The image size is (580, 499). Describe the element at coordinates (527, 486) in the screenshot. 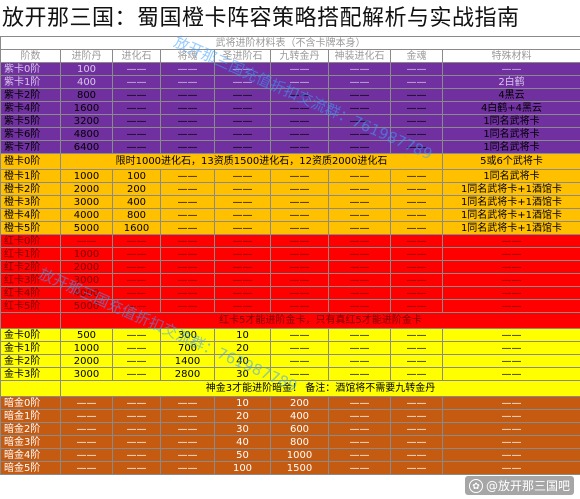

I see `brand-label: @放开那三国吧` at that location.